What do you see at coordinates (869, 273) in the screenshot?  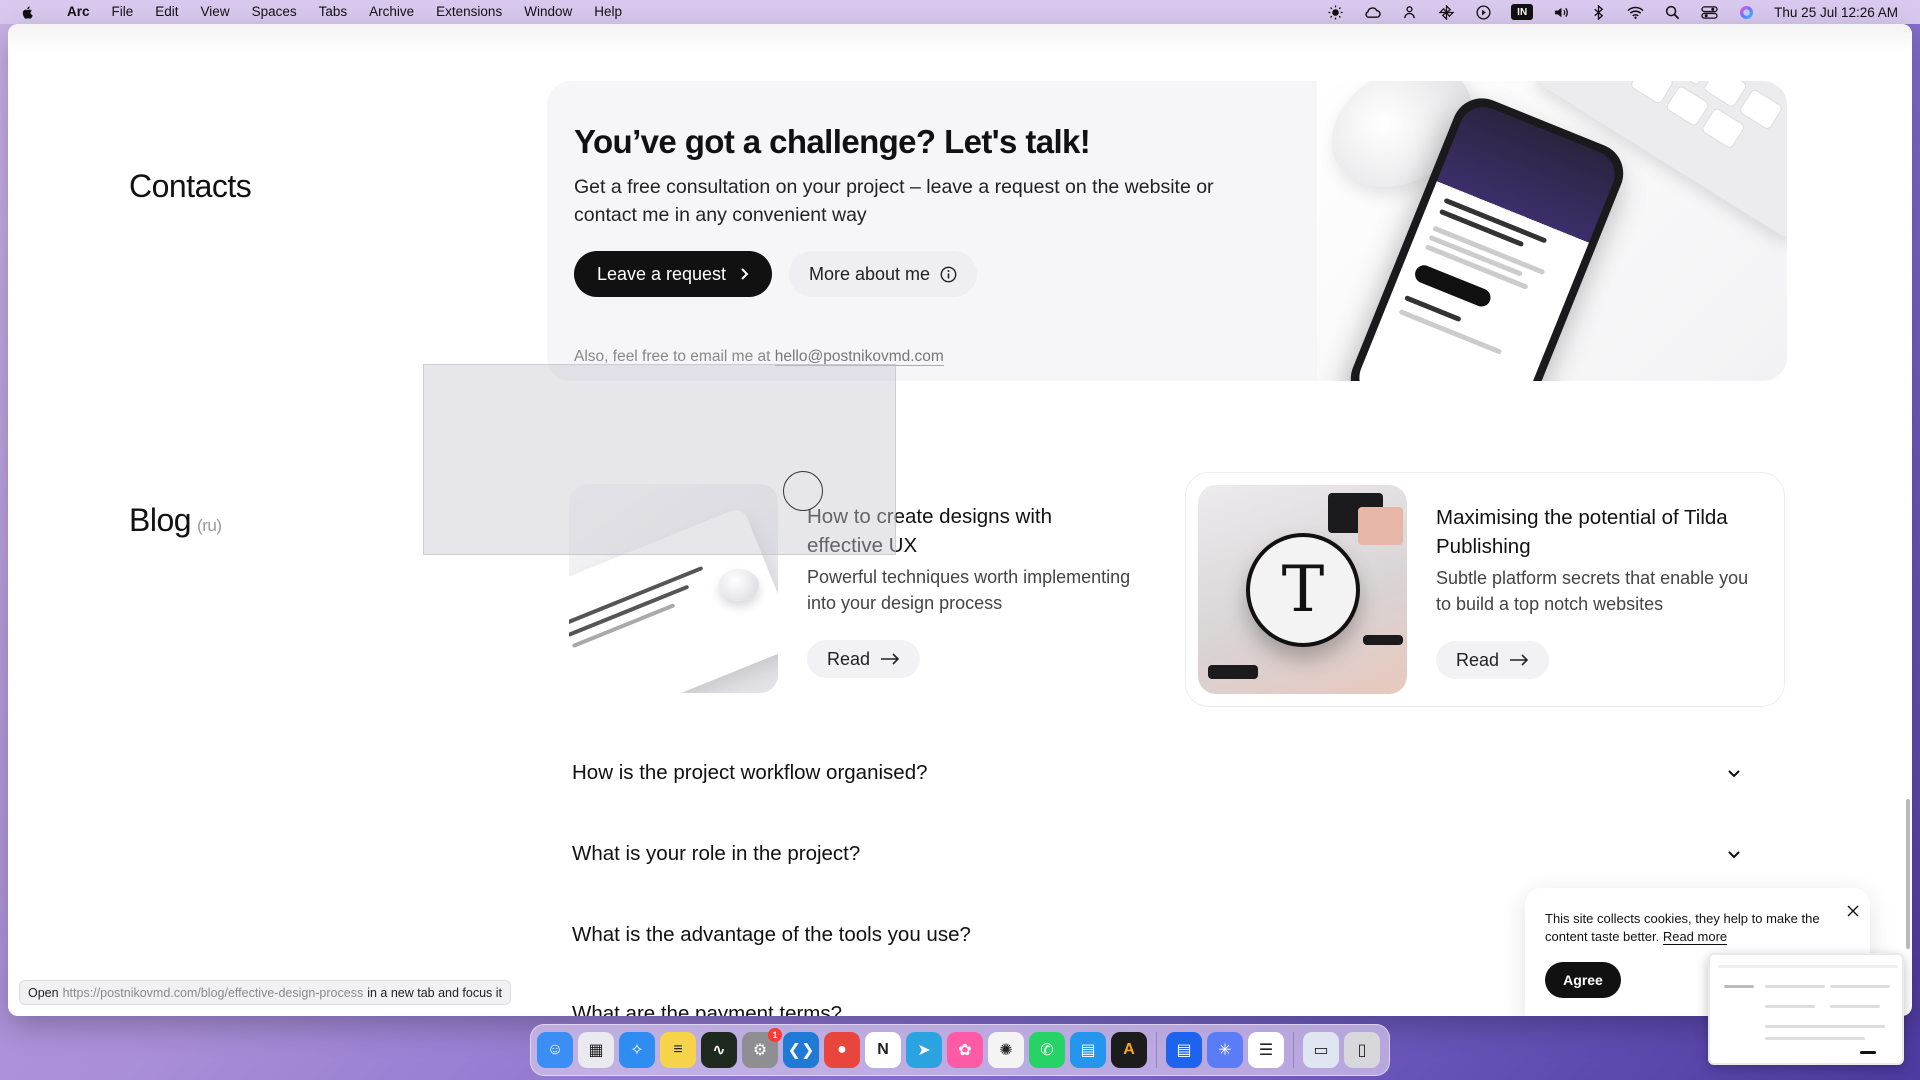 I see `more-about-me-label: More about me` at bounding box center [869, 273].